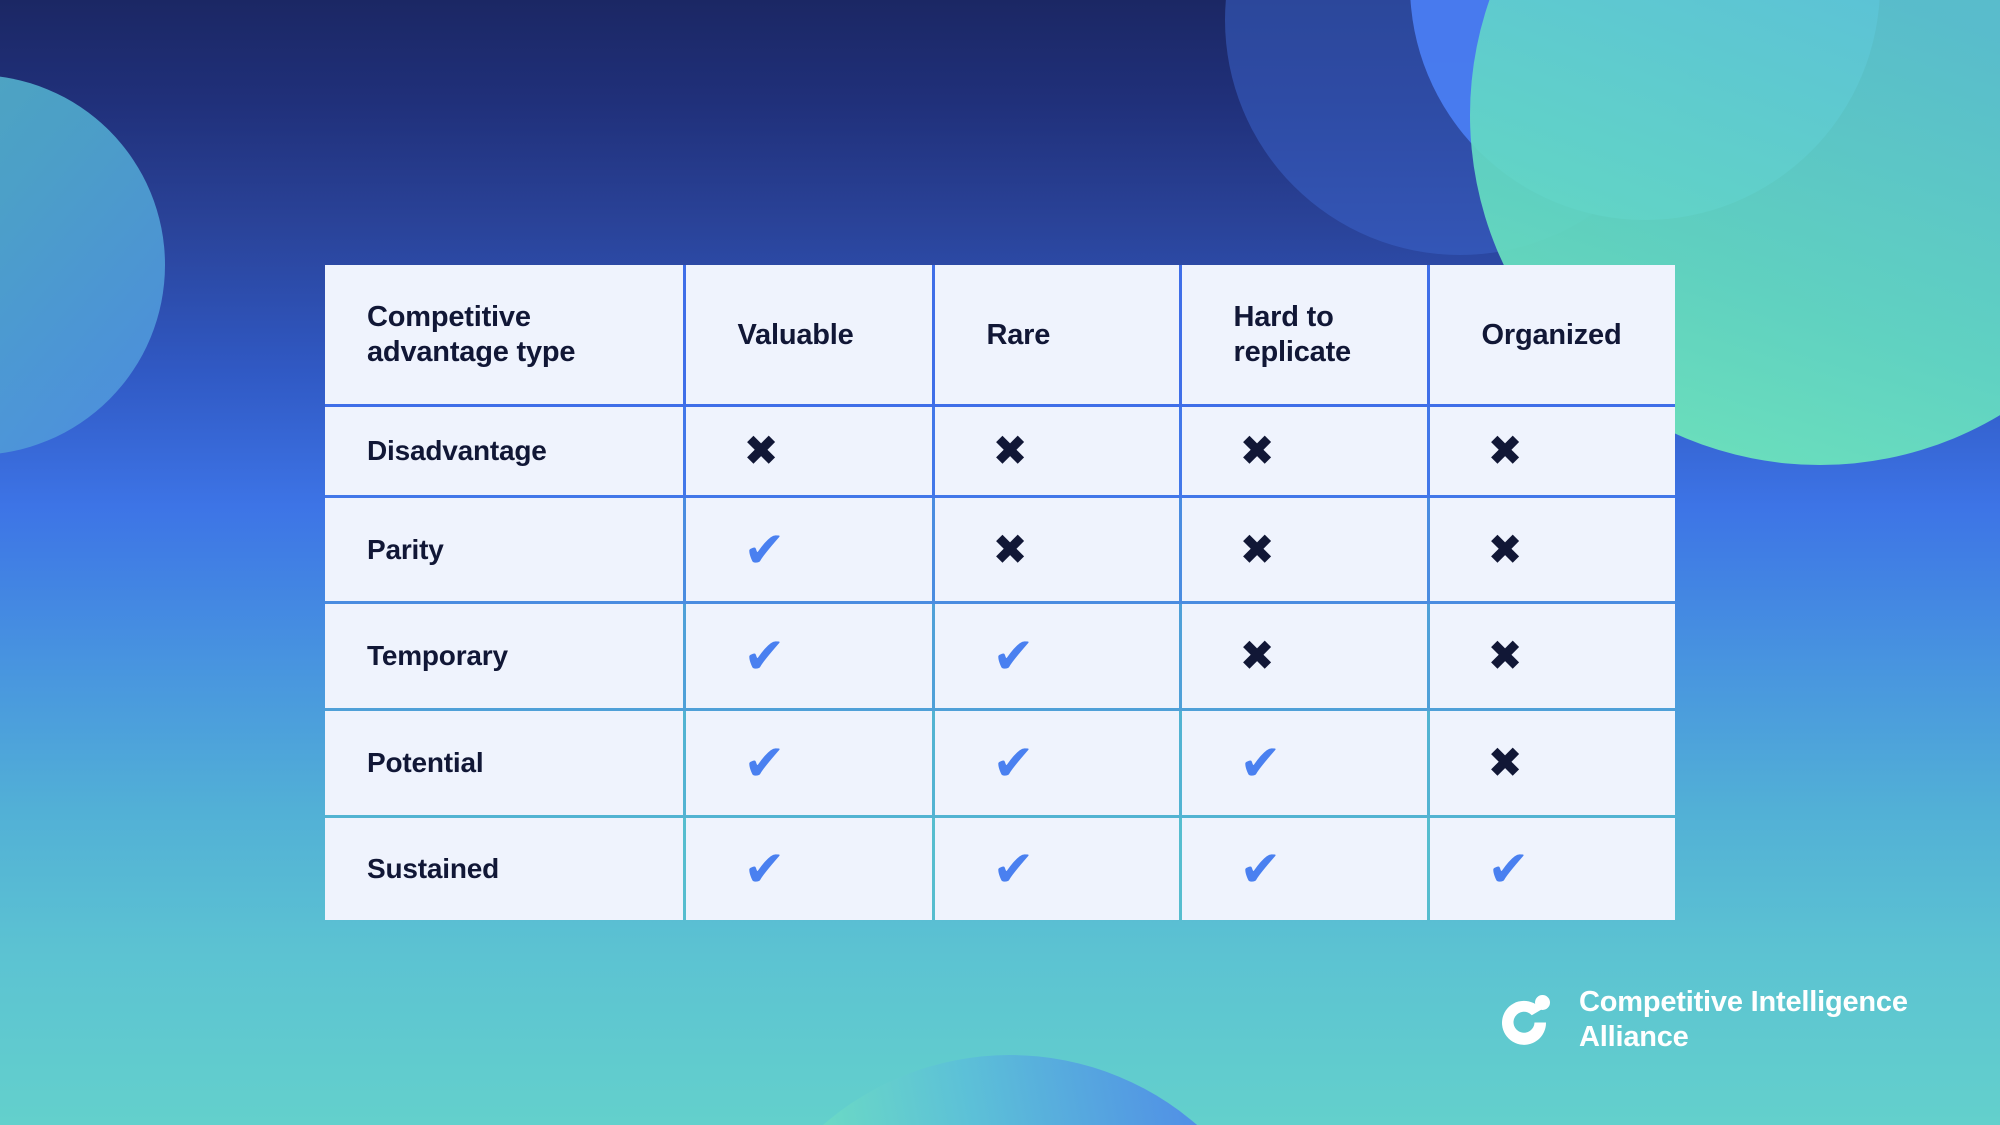 This screenshot has width=2000, height=1125. I want to click on column-header-label: Valuable, so click(795, 334).